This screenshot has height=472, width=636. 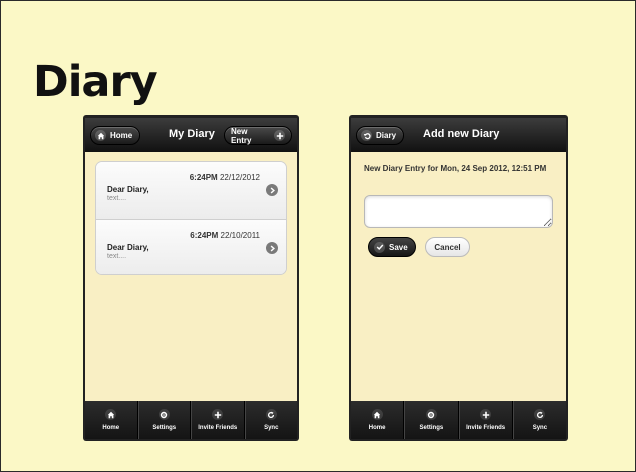 I want to click on header: Home My Diary New Entry, so click(x=191, y=135).